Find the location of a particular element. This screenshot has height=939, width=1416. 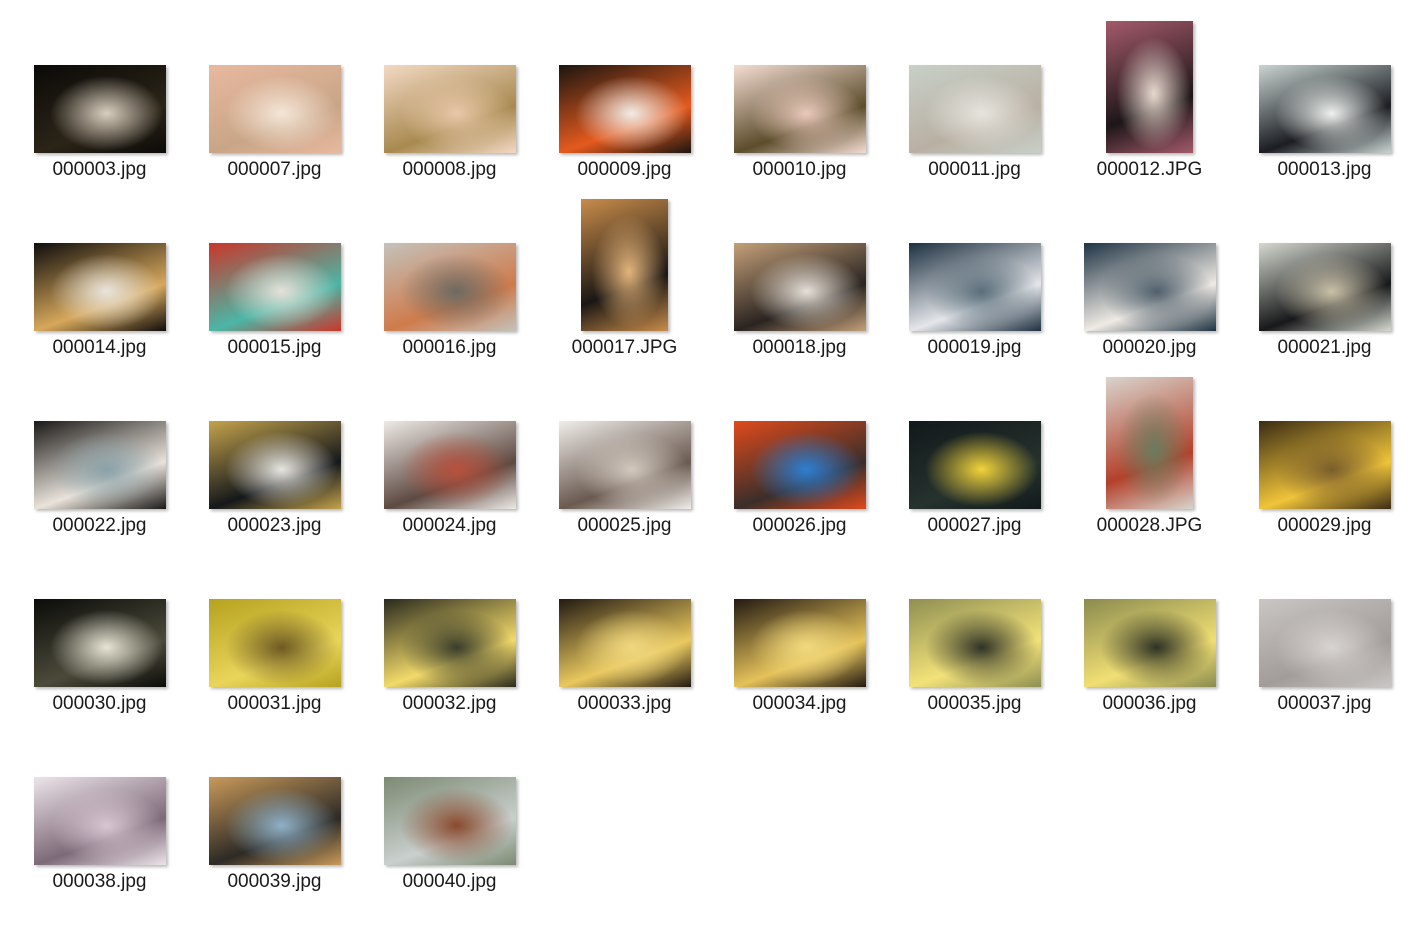

file-item: 000009.jpg is located at coordinates (624, 99).